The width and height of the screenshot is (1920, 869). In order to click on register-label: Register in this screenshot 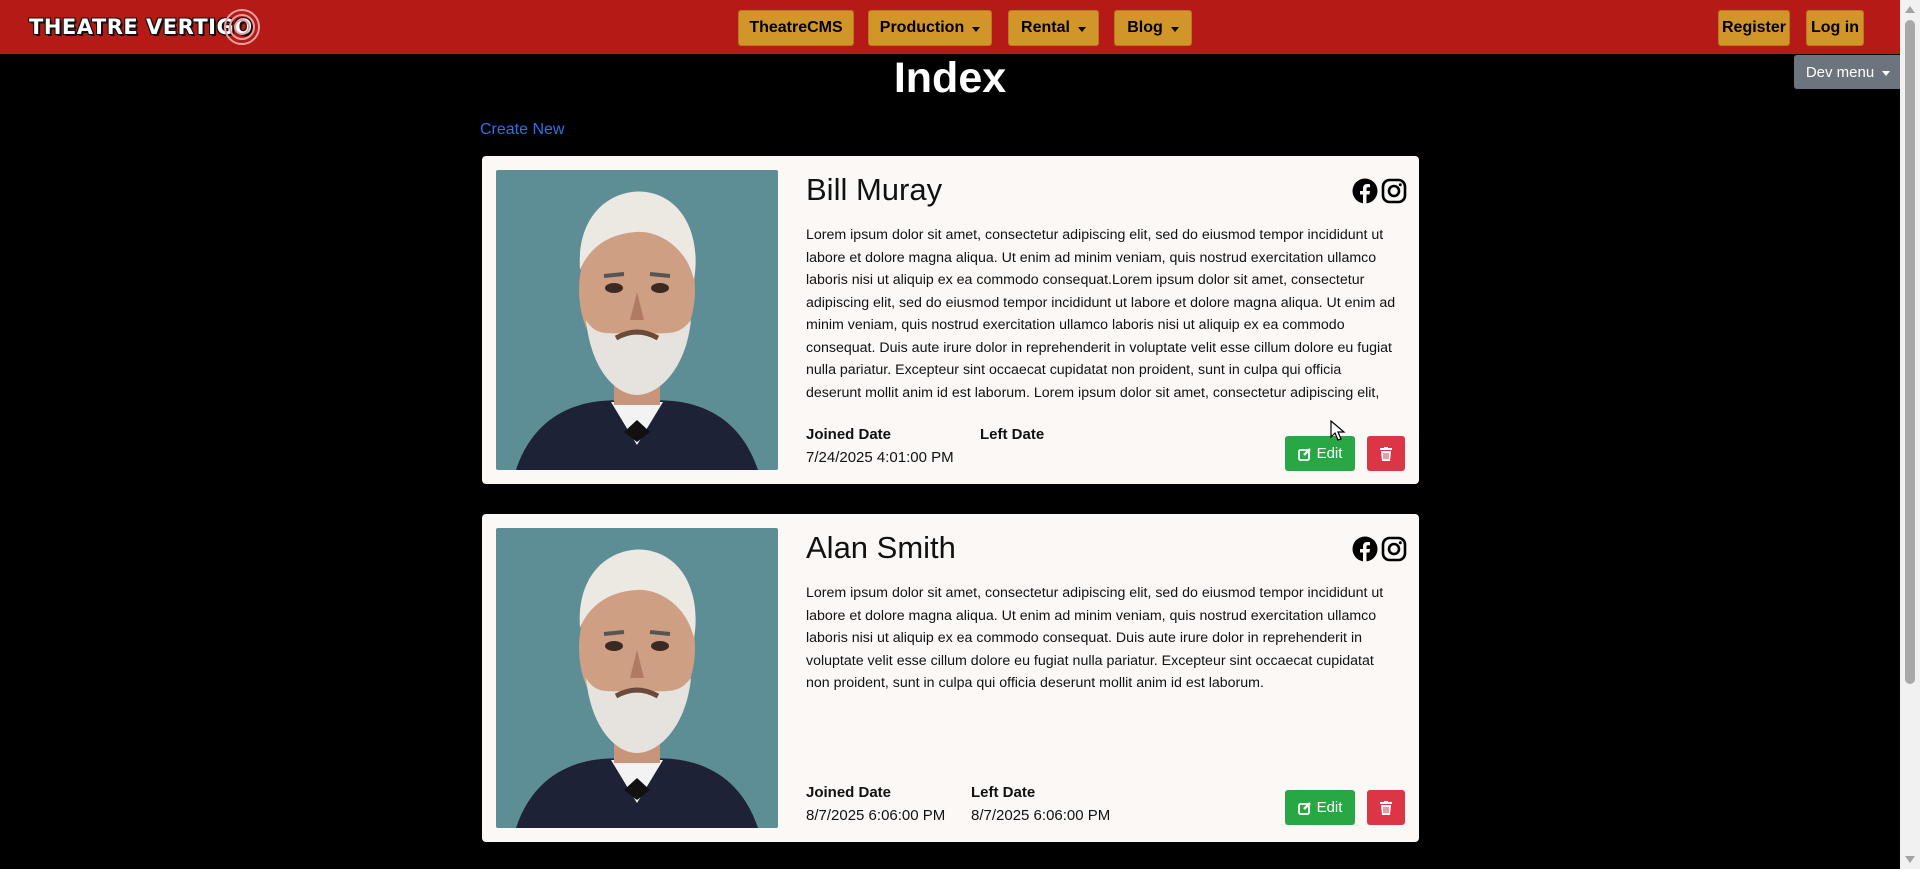, I will do `click(1754, 27)`.